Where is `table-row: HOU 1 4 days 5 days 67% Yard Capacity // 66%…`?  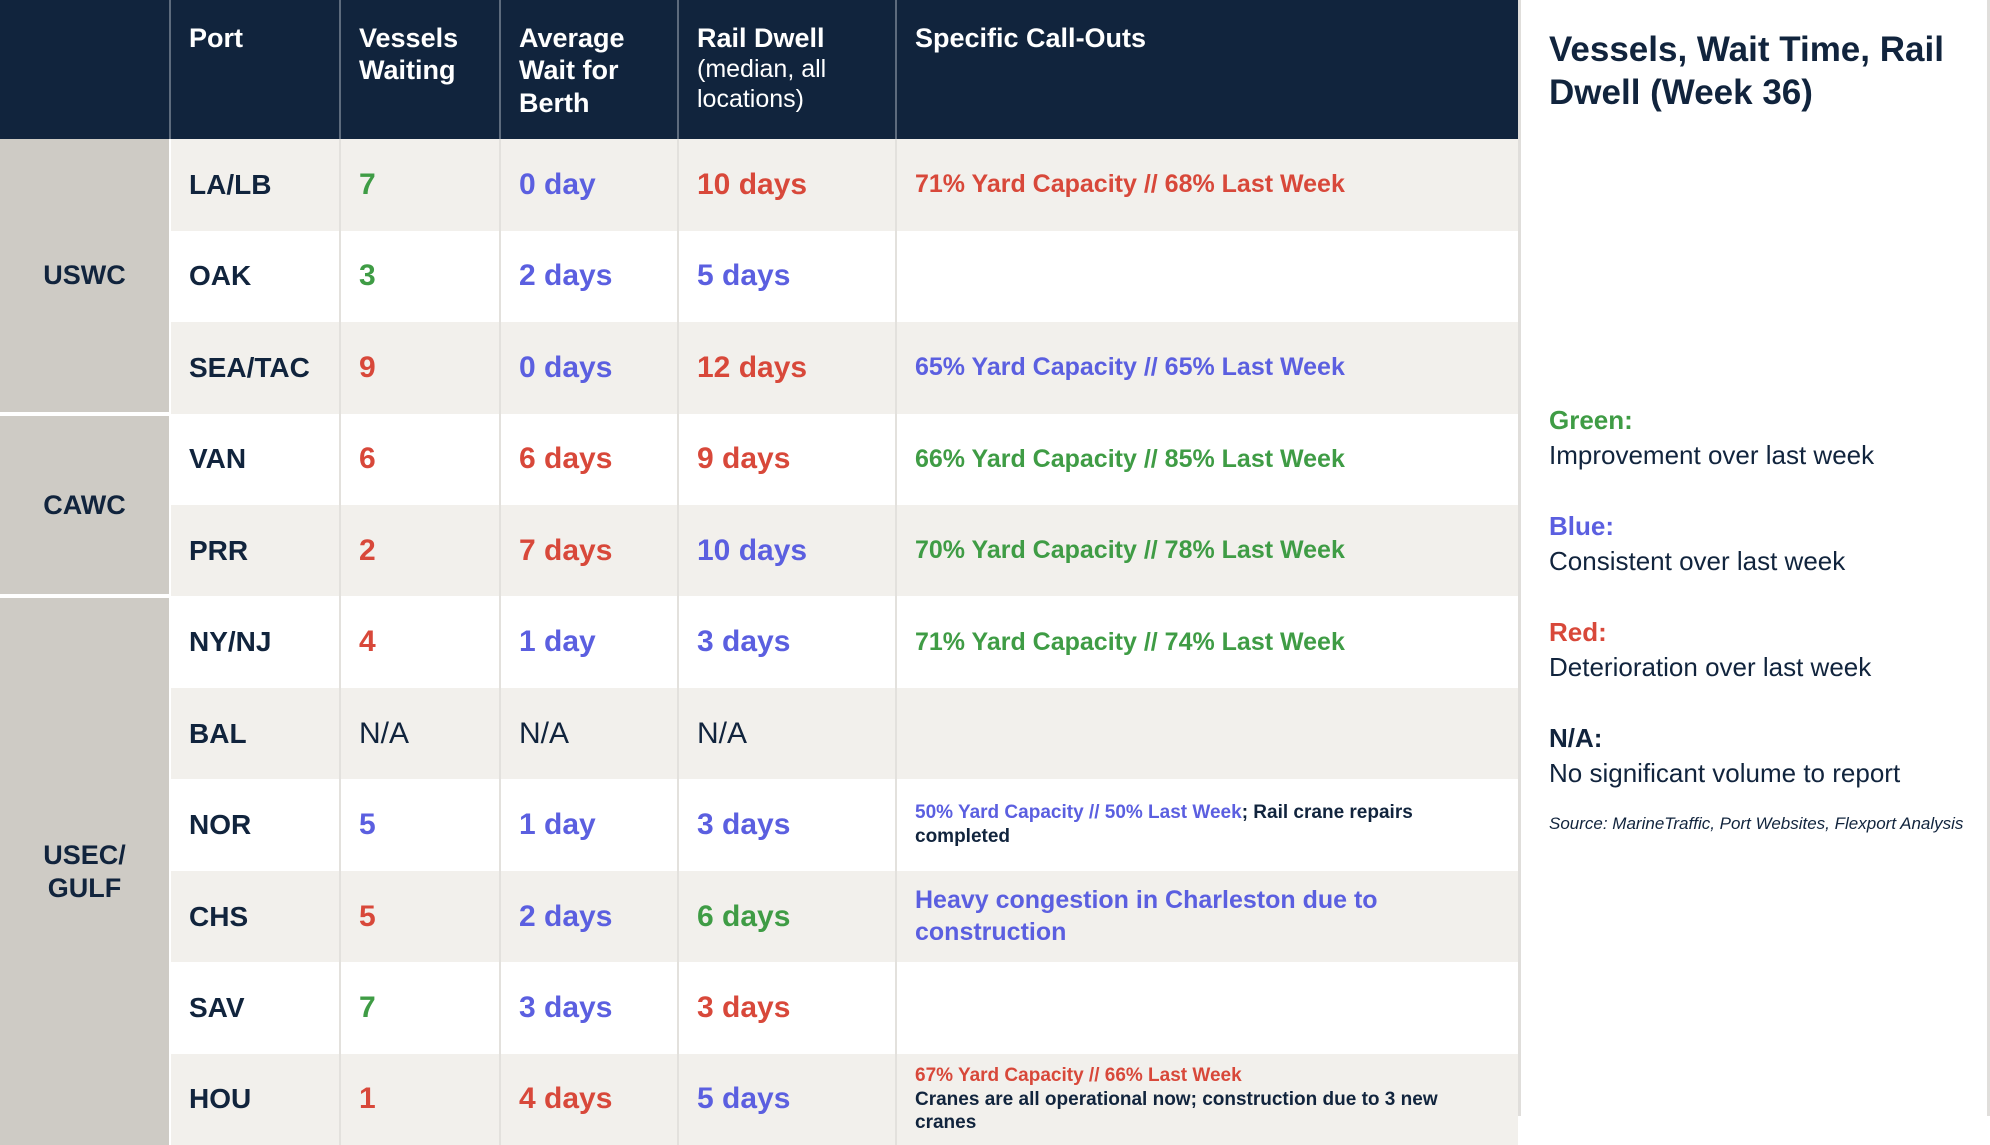
table-row: HOU 1 4 days 5 days 67% Yard Capacity // 66%… is located at coordinates (759, 1099).